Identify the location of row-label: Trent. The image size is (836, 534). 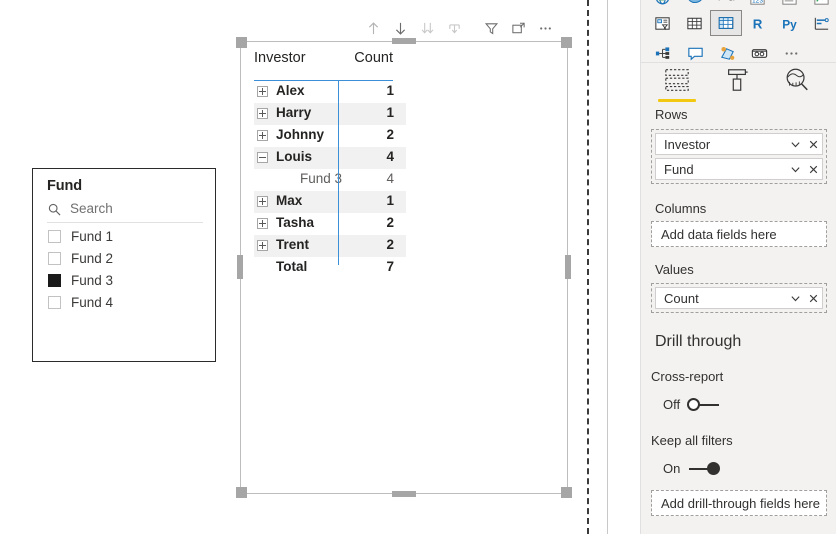
(293, 244).